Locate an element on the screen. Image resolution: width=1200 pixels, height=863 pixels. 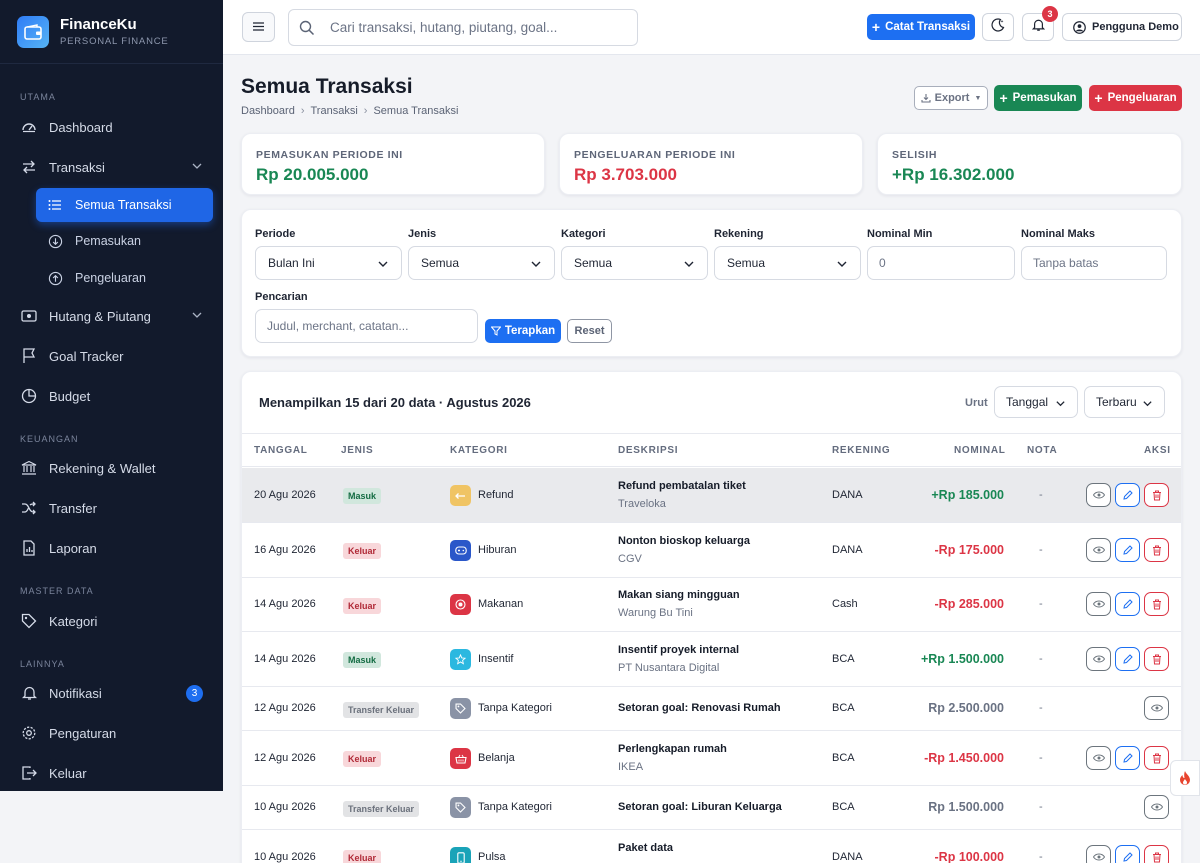
gear-icon is located at coordinates (29, 733).